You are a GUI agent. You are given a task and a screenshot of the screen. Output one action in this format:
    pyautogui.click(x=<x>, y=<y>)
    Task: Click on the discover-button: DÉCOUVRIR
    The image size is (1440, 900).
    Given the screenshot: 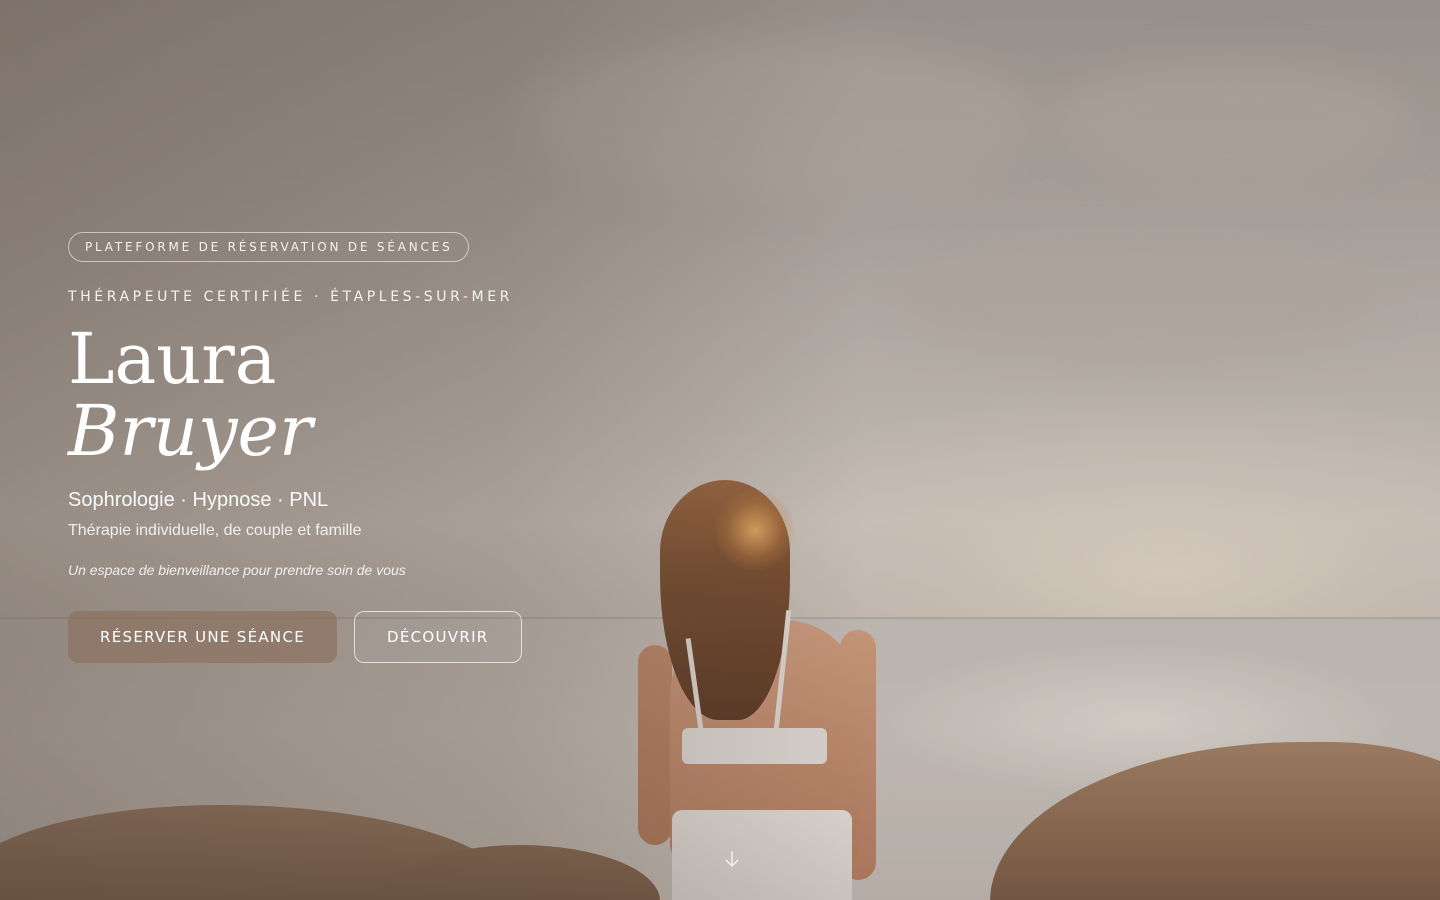 What is the action you would take?
    pyautogui.click(x=438, y=637)
    